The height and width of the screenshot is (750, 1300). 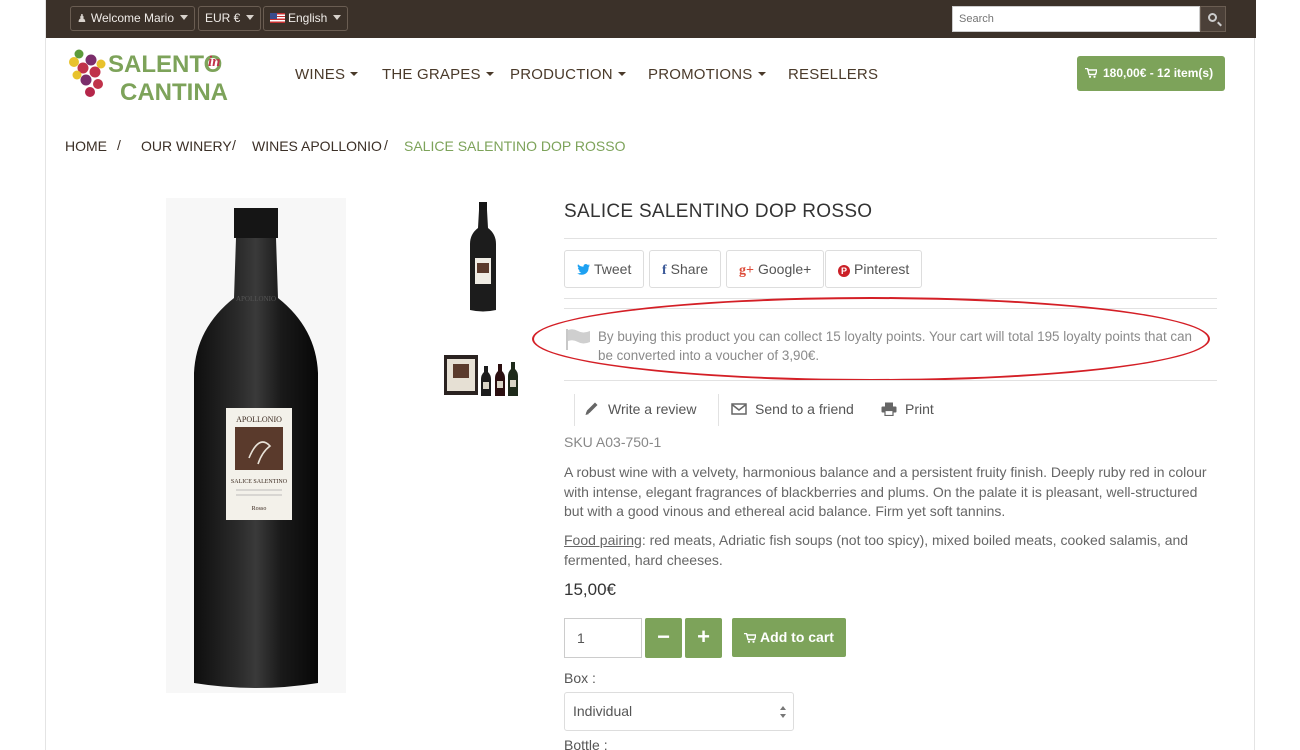 What do you see at coordinates (259, 509) in the screenshot?
I see `bottle-label-type: Rosso` at bounding box center [259, 509].